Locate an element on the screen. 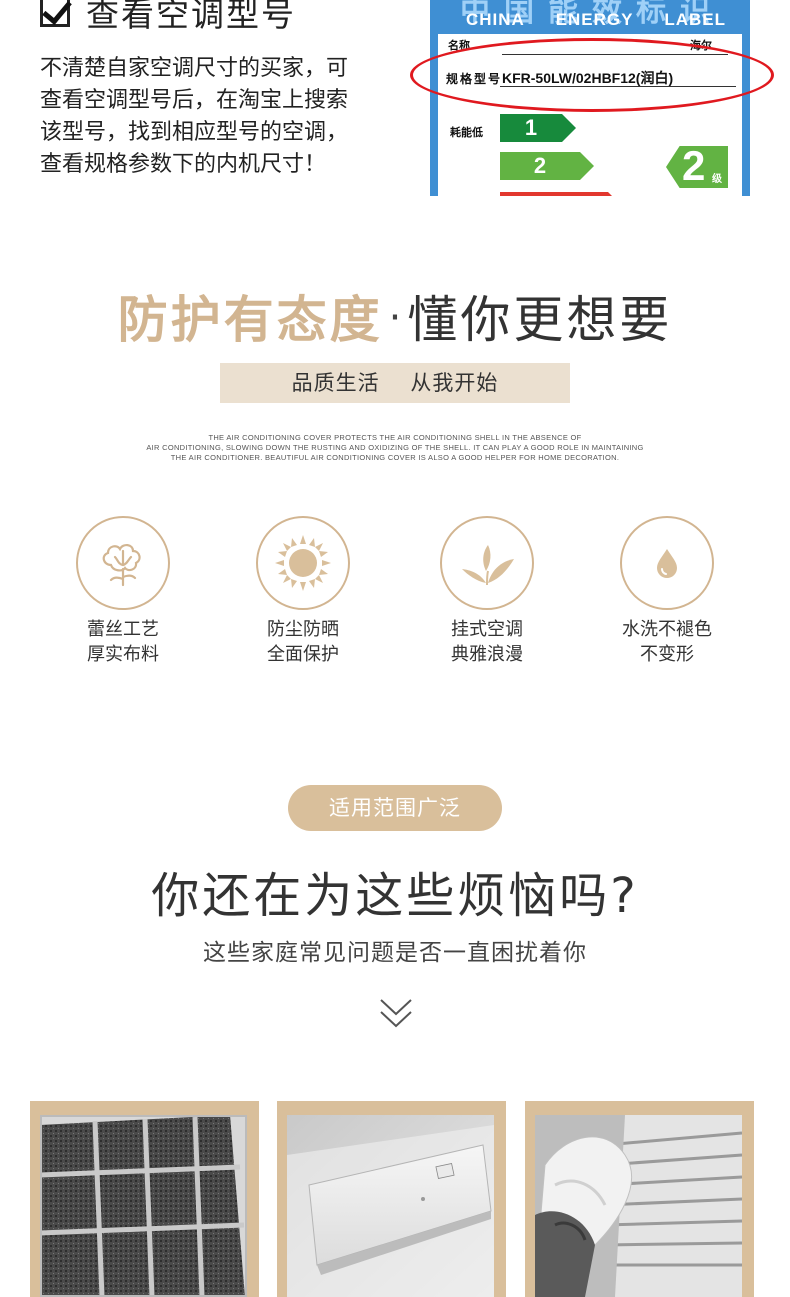 This screenshot has width=790, height=1297. feature-item-leaf: 挂式空调 典雅浪漫 is located at coordinates (487, 591).